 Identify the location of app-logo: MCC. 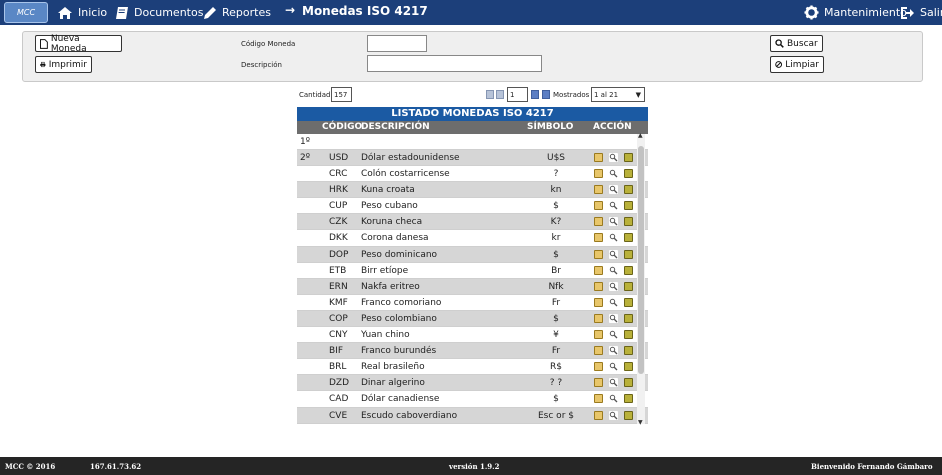
(26, 12).